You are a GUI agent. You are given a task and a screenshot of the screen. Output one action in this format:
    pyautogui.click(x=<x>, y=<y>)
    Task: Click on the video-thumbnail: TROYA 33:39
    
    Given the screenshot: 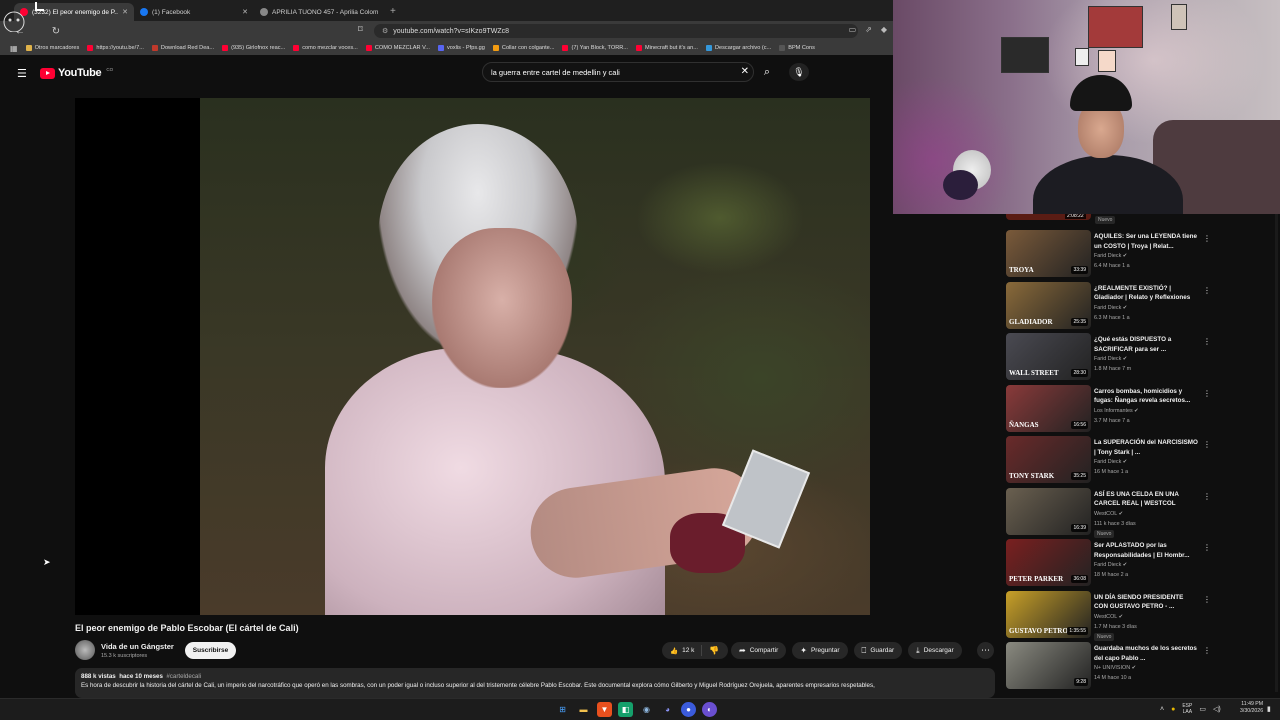 What is the action you would take?
    pyautogui.click(x=1048, y=253)
    